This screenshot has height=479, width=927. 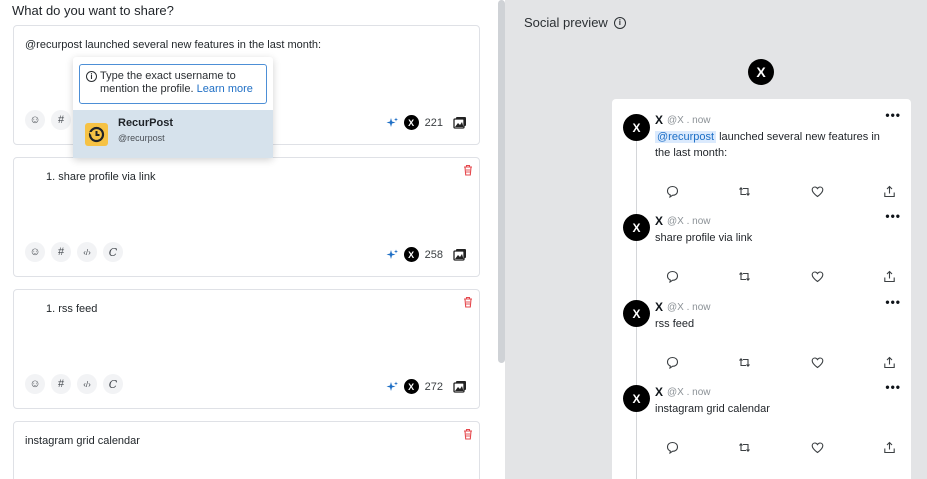 I want to click on card-meta: X 221, so click(x=426, y=122).